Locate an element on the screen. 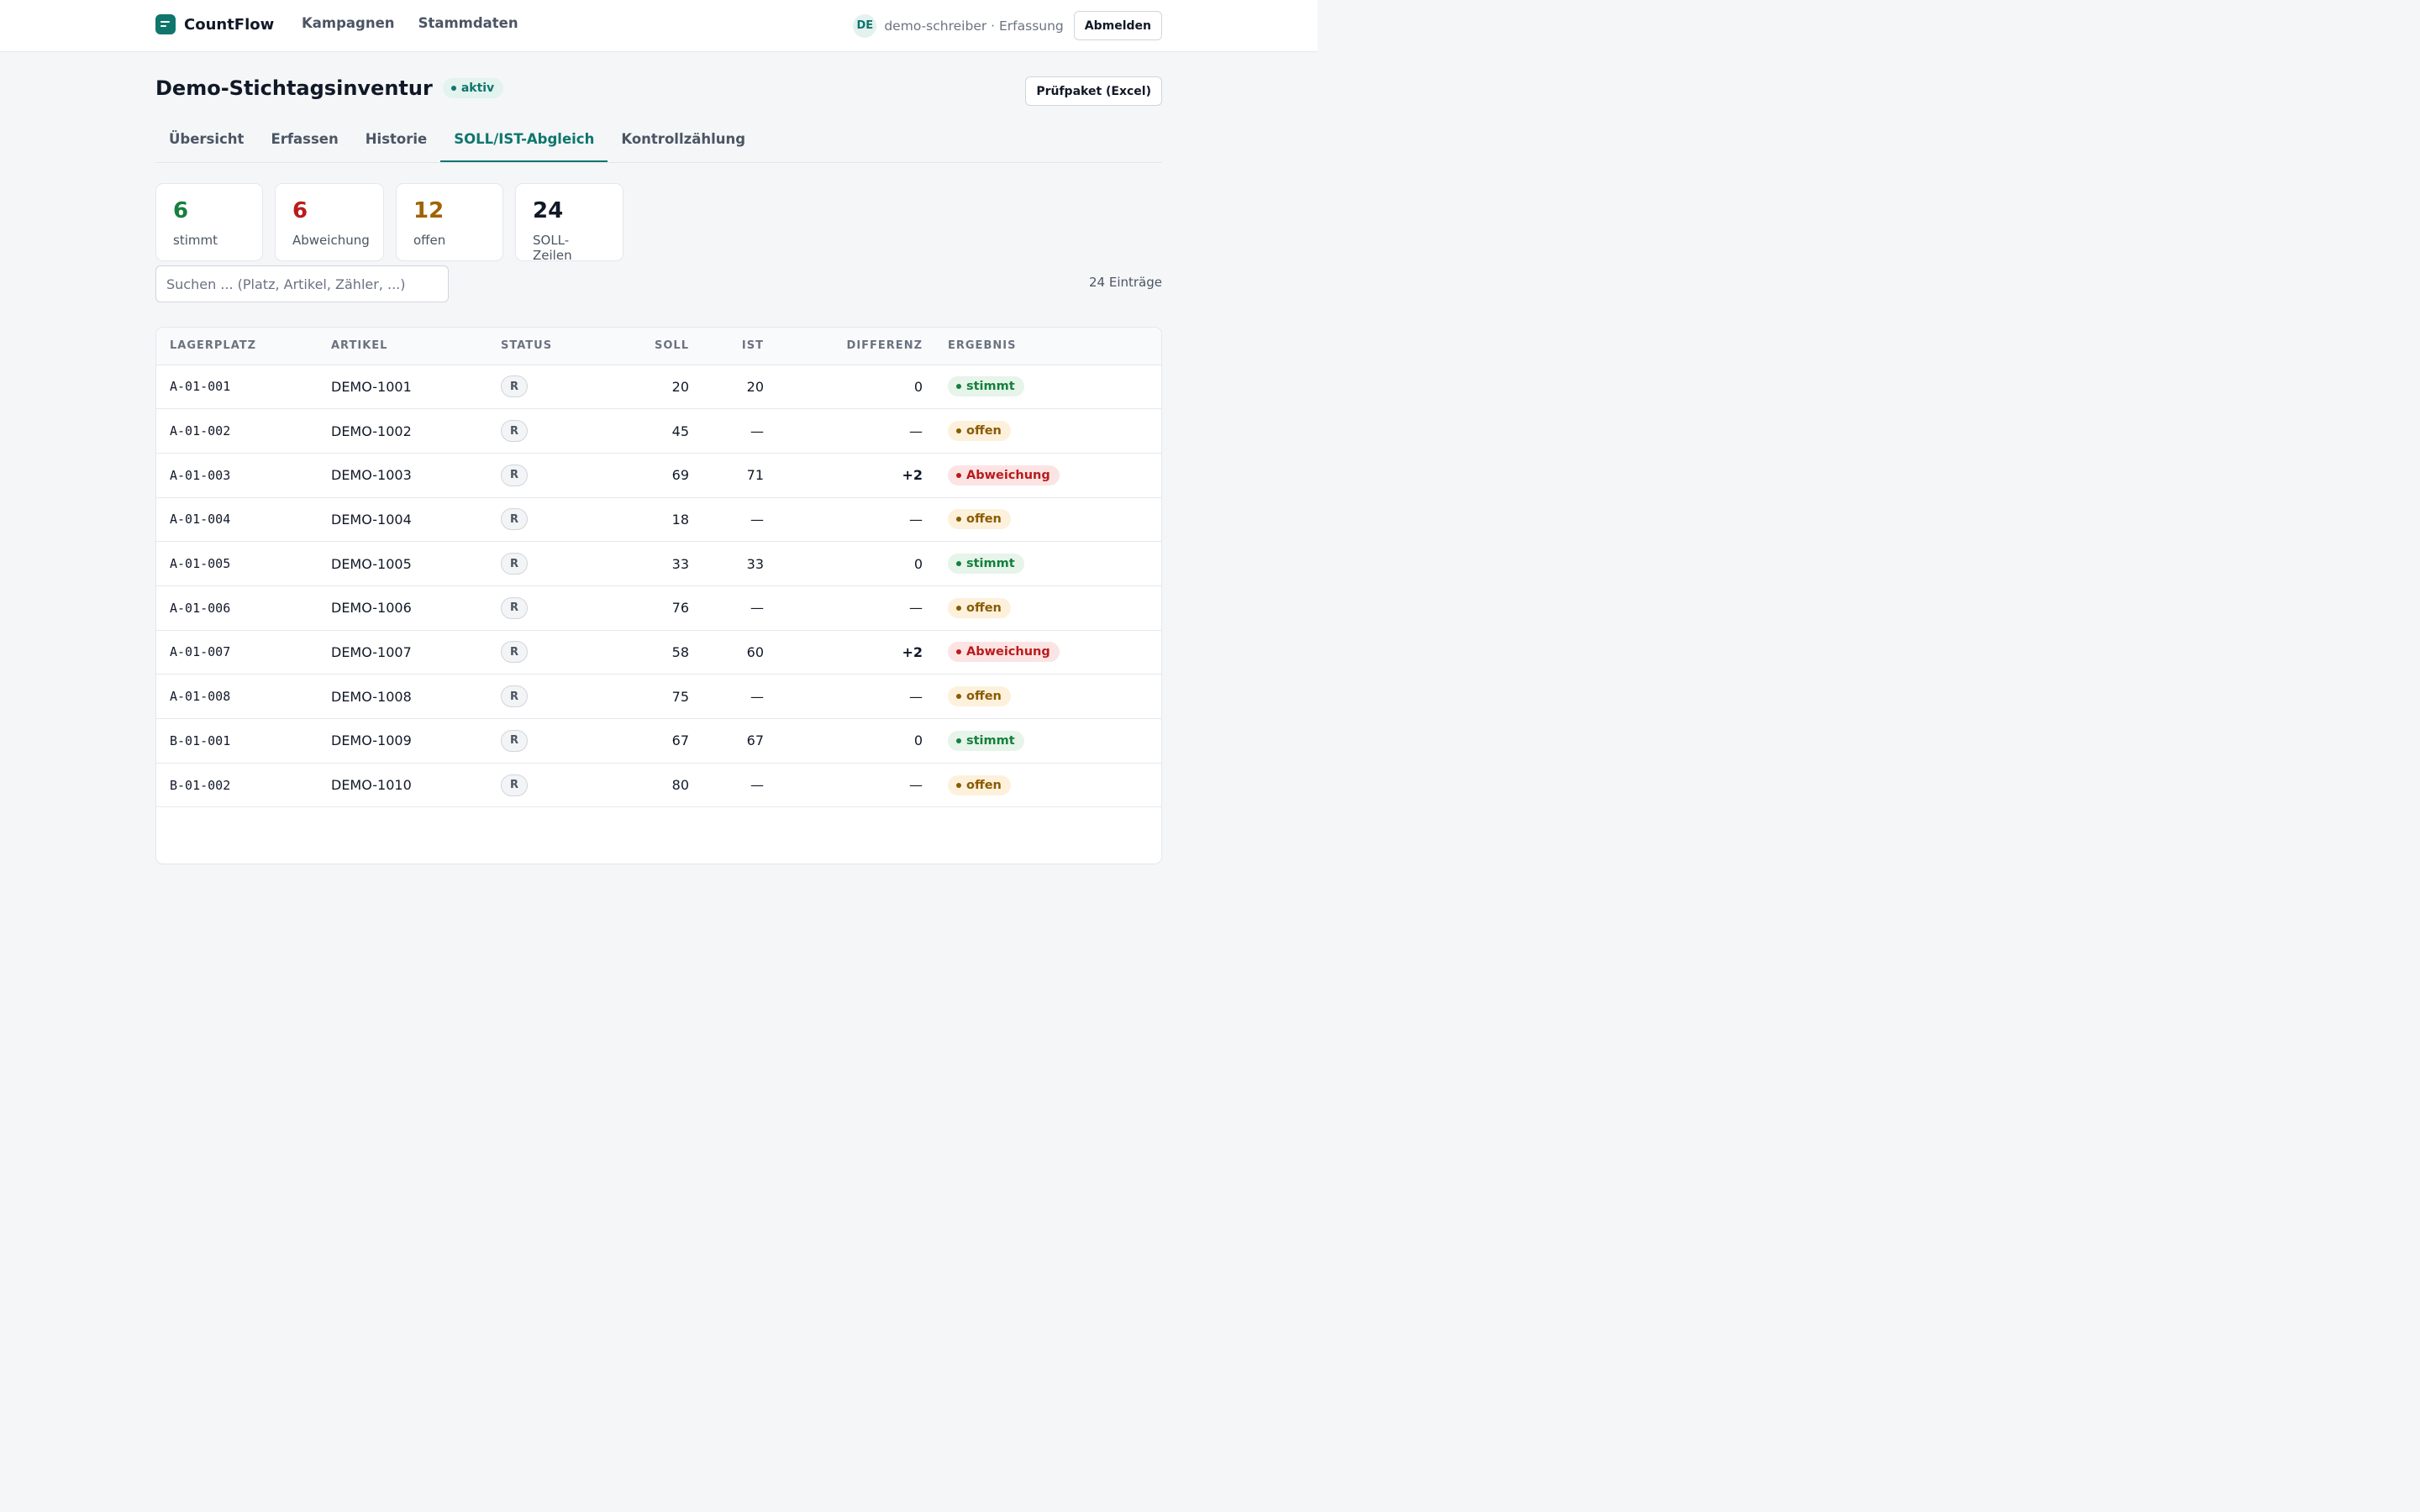 This screenshot has width=2420, height=1512. table-row: A-01-005 DEMO-1005 R 33 33 0 stimmt is located at coordinates (658, 563).